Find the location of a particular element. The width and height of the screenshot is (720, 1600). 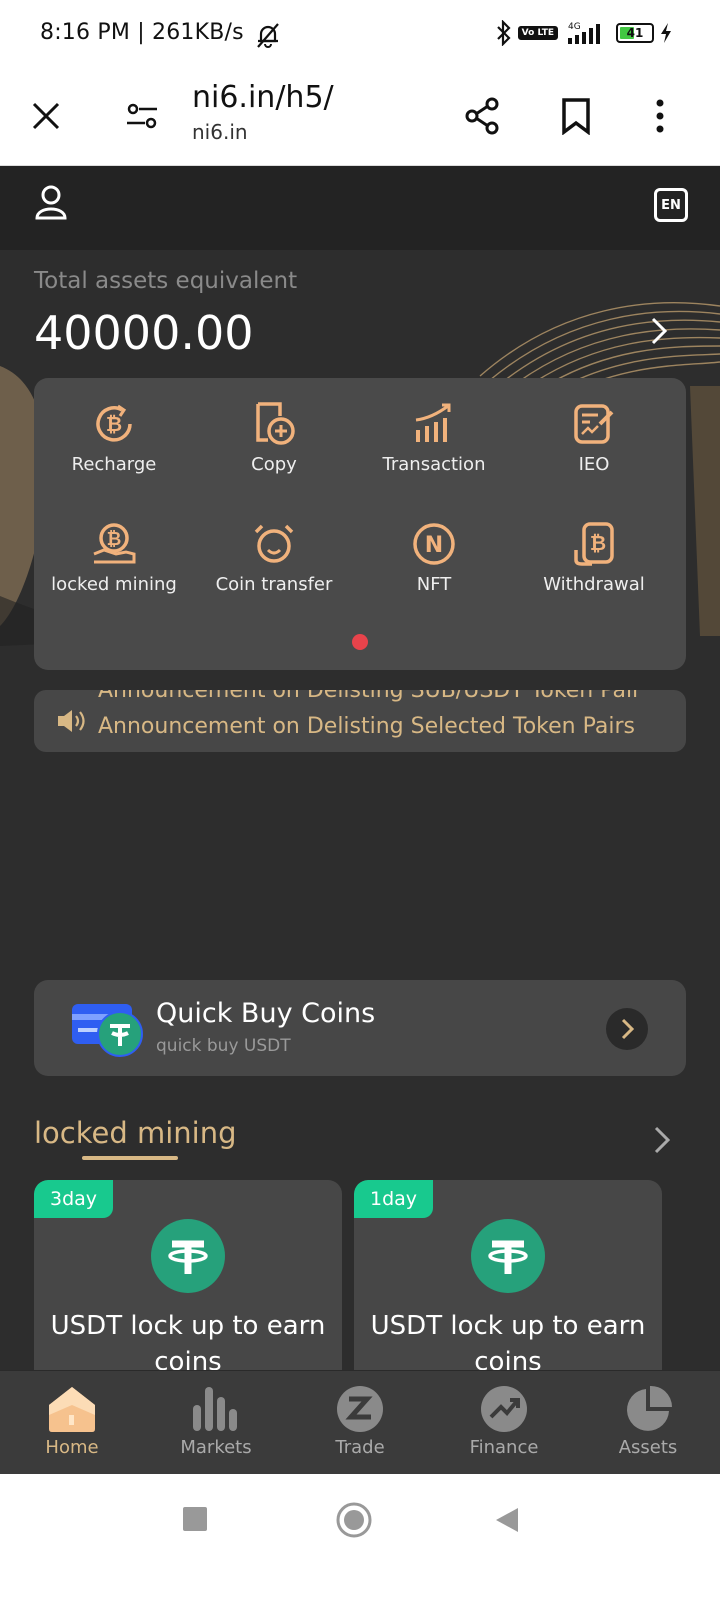

nav-finance: Finance is located at coordinates (504, 1423).